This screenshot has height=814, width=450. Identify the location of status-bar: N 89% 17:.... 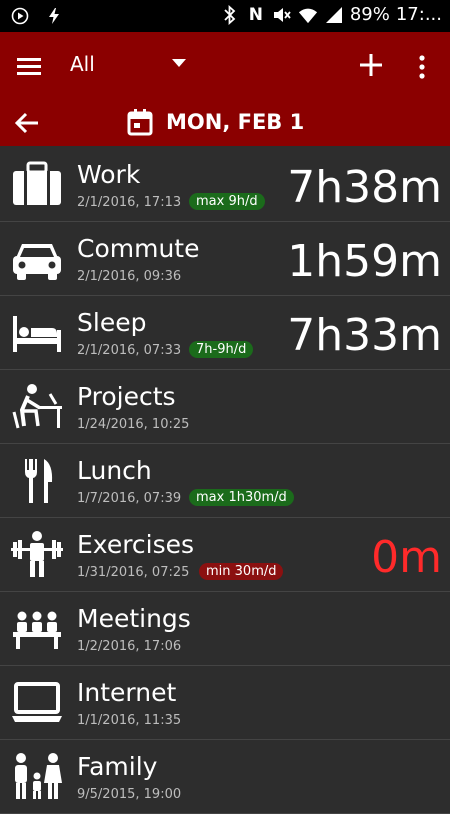
(225, 16).